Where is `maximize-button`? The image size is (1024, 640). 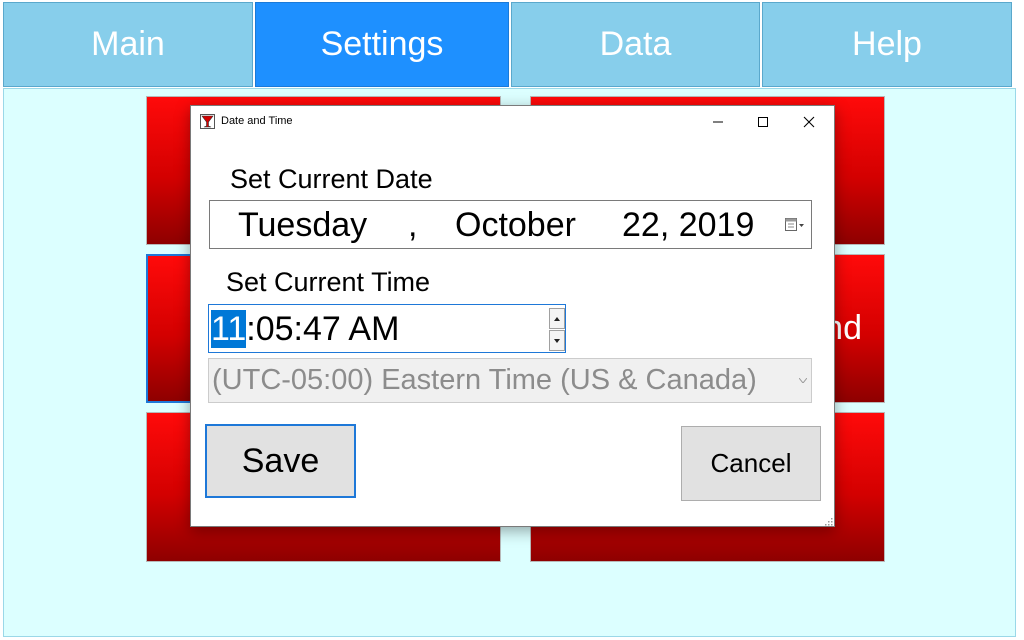 maximize-button is located at coordinates (763, 122).